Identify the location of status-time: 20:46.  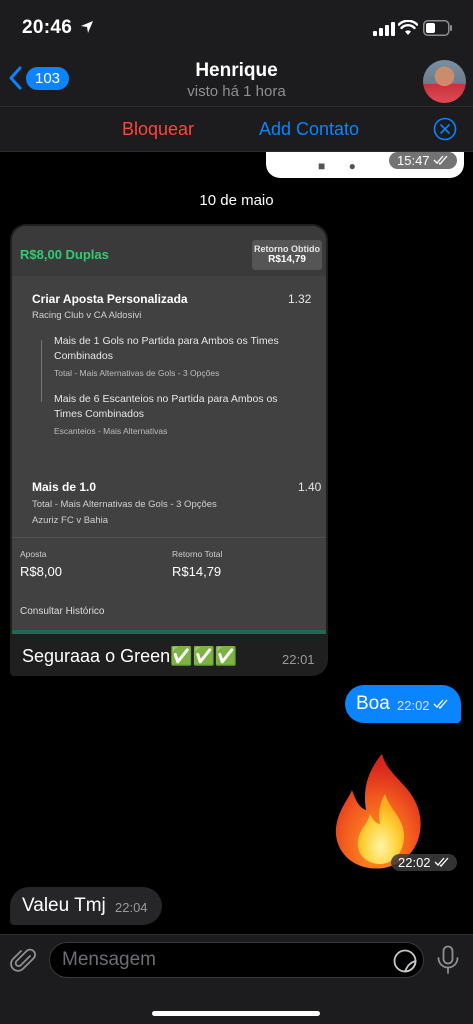
(47, 27).